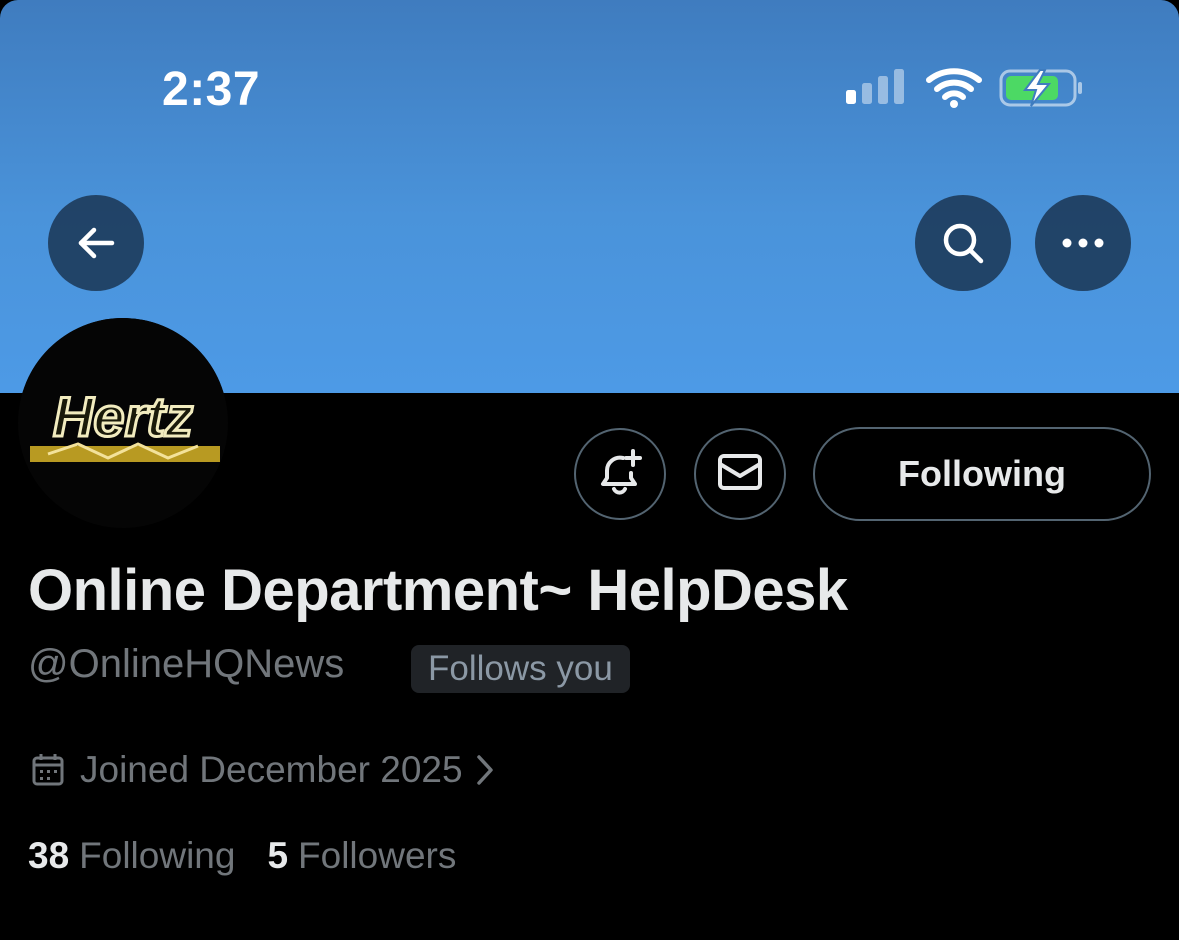 The height and width of the screenshot is (940, 1179). I want to click on search-icon, so click(963, 243).